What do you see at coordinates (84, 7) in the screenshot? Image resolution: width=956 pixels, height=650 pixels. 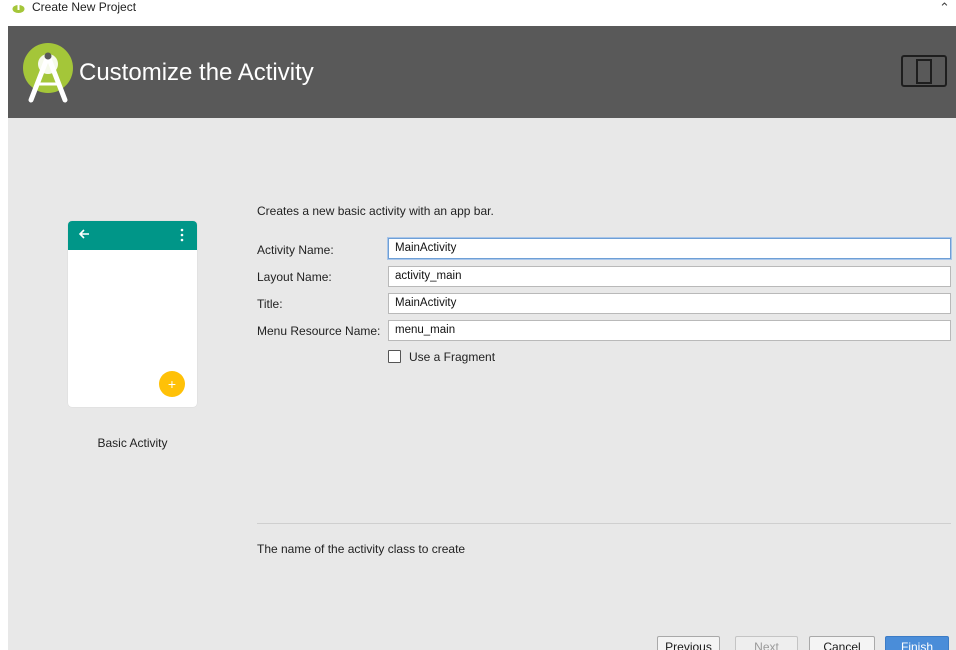 I see `window-title: Create New Project` at bounding box center [84, 7].